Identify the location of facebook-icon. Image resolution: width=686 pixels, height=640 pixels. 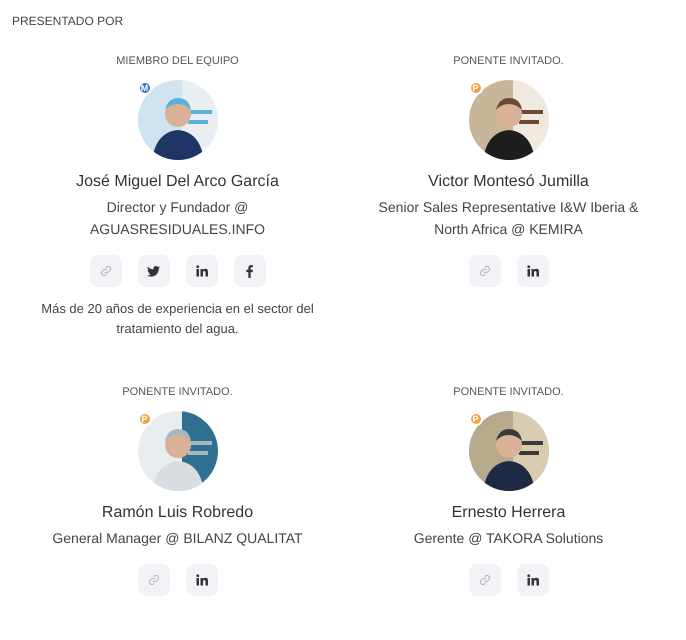
(249, 271).